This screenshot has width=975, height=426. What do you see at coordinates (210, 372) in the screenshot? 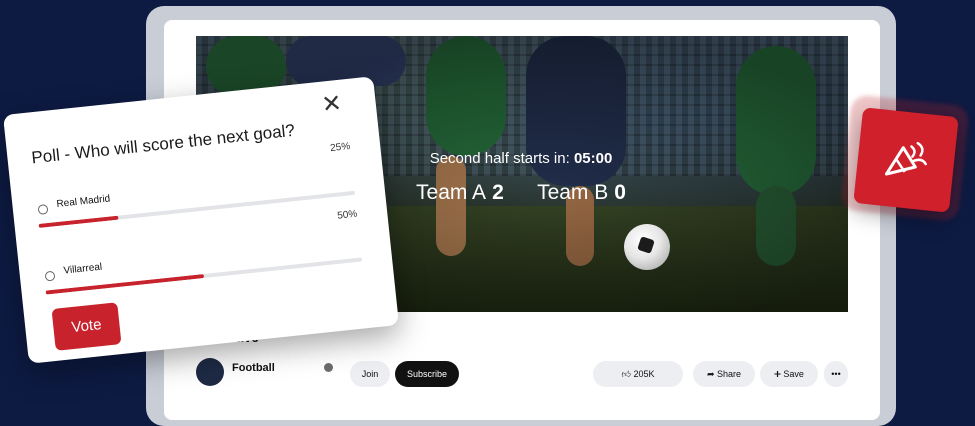
I see `channel-avatar` at bounding box center [210, 372].